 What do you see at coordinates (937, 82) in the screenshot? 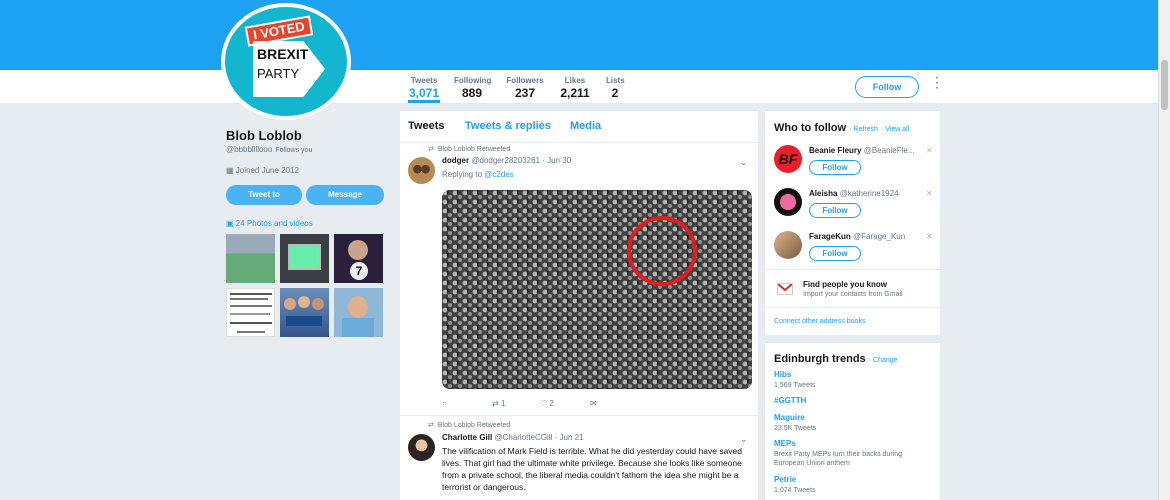
I see `more-options-icon: ⋮` at bounding box center [937, 82].